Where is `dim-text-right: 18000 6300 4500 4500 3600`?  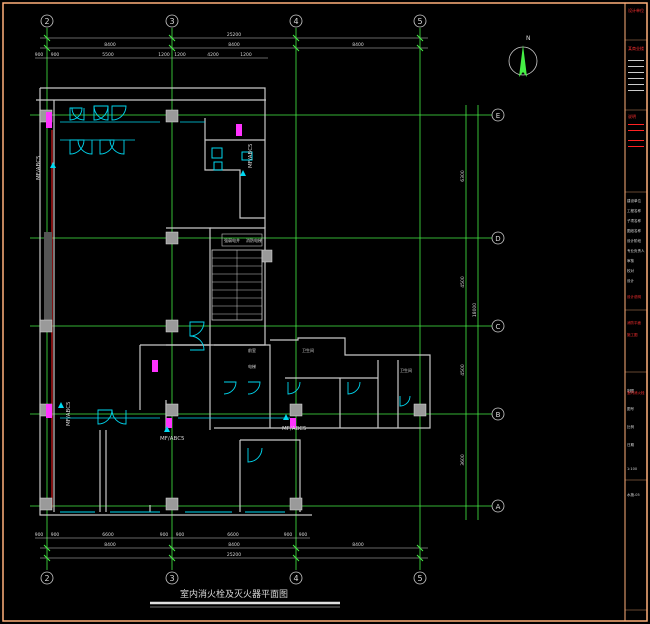
dim-text-right: 18000 6300 4500 4500 3600 is located at coordinates (469, 318).